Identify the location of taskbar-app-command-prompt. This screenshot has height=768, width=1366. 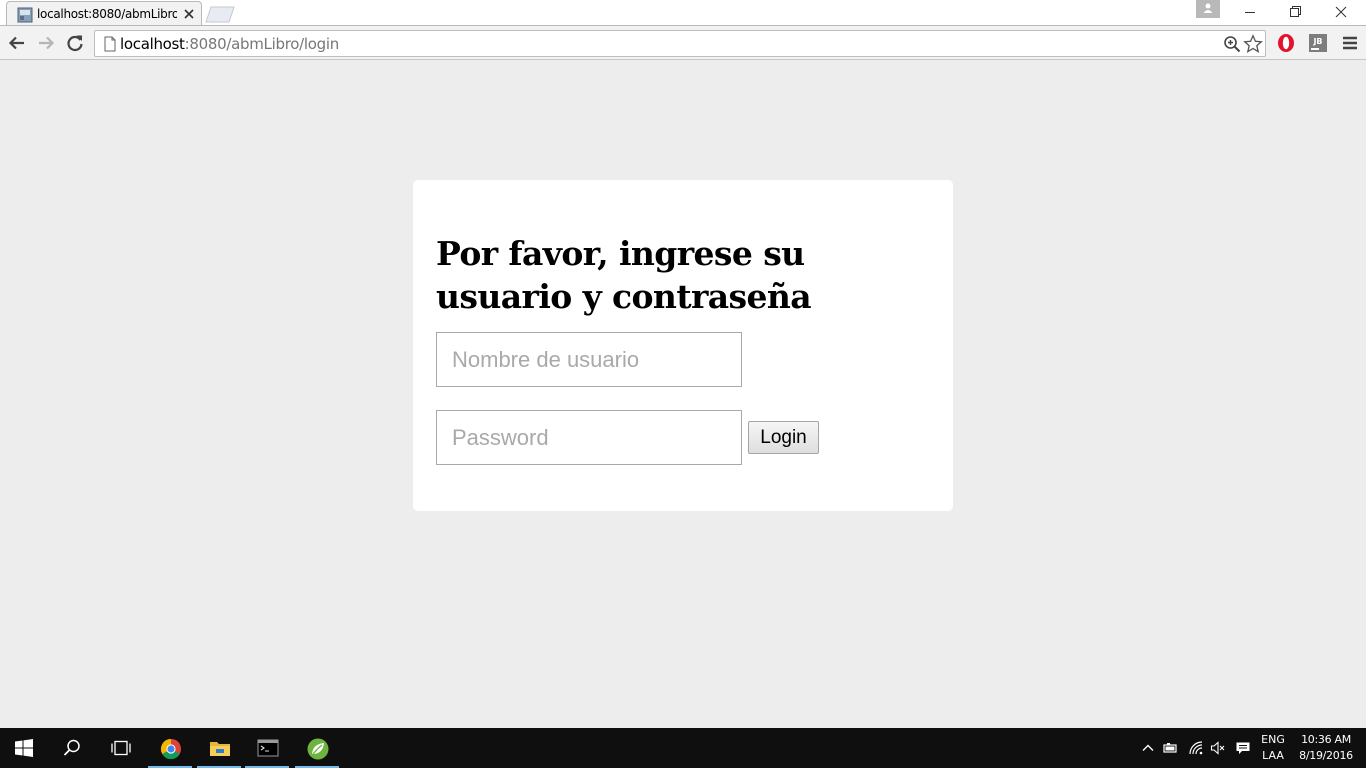
(267, 748).